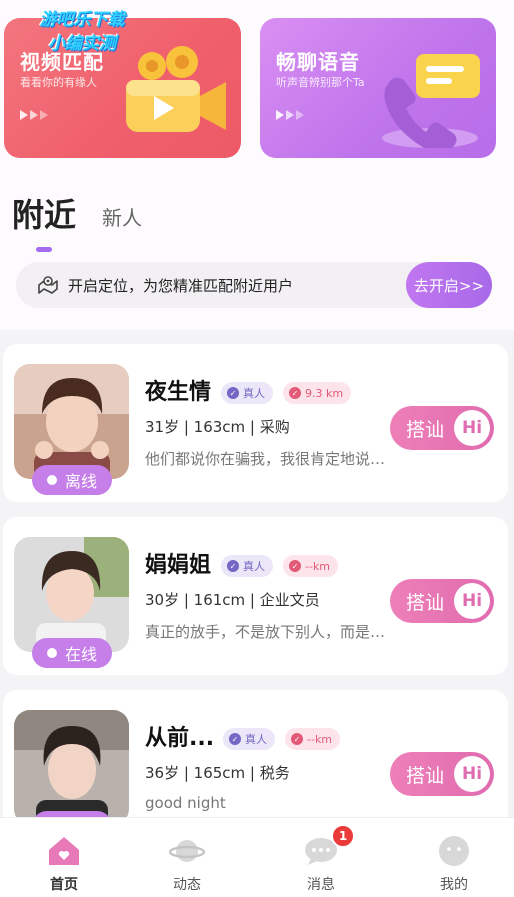 The height and width of the screenshot is (897, 514). I want to click on unread-count-badge: 1, so click(343, 836).